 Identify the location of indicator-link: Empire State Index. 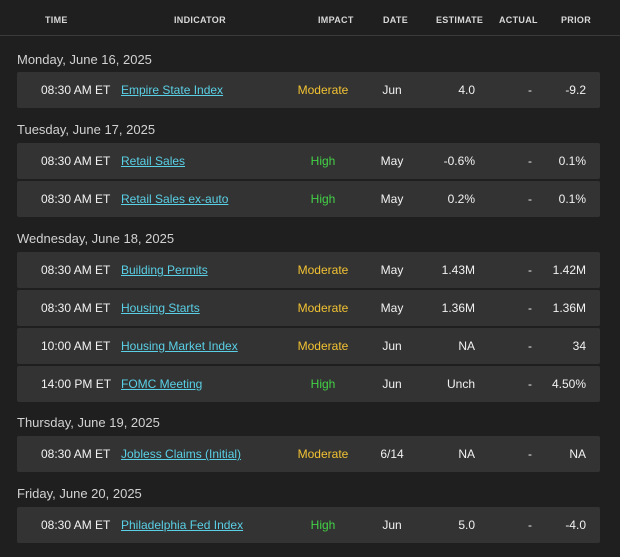
(172, 90).